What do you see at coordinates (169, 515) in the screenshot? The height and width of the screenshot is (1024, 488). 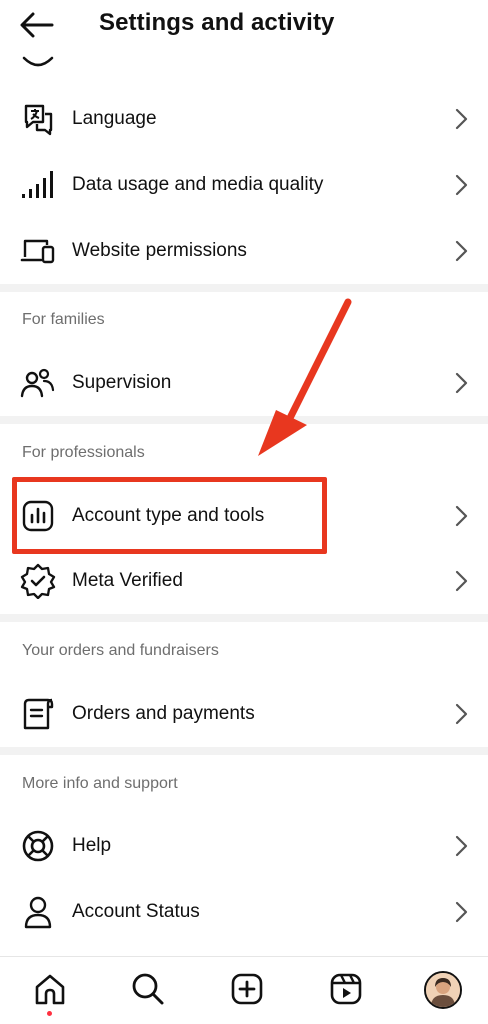 I see `highlight-box` at bounding box center [169, 515].